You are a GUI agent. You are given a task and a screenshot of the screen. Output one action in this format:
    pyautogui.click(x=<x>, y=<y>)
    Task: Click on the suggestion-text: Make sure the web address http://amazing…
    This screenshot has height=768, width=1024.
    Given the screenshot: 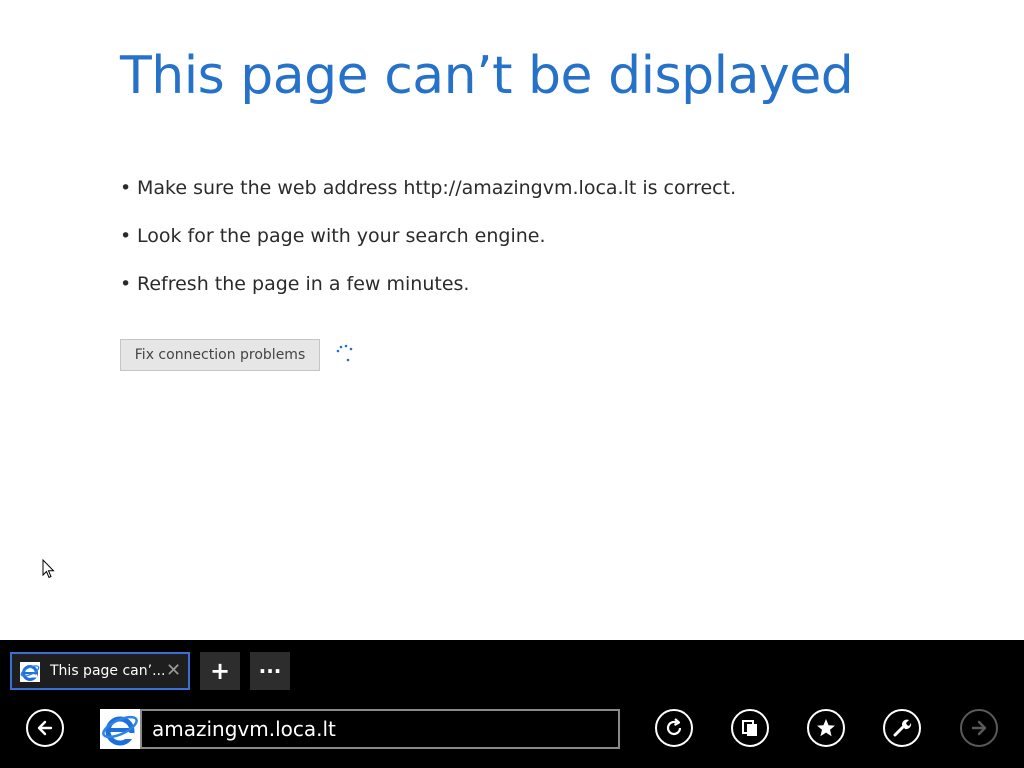 What is the action you would take?
    pyautogui.click(x=437, y=188)
    